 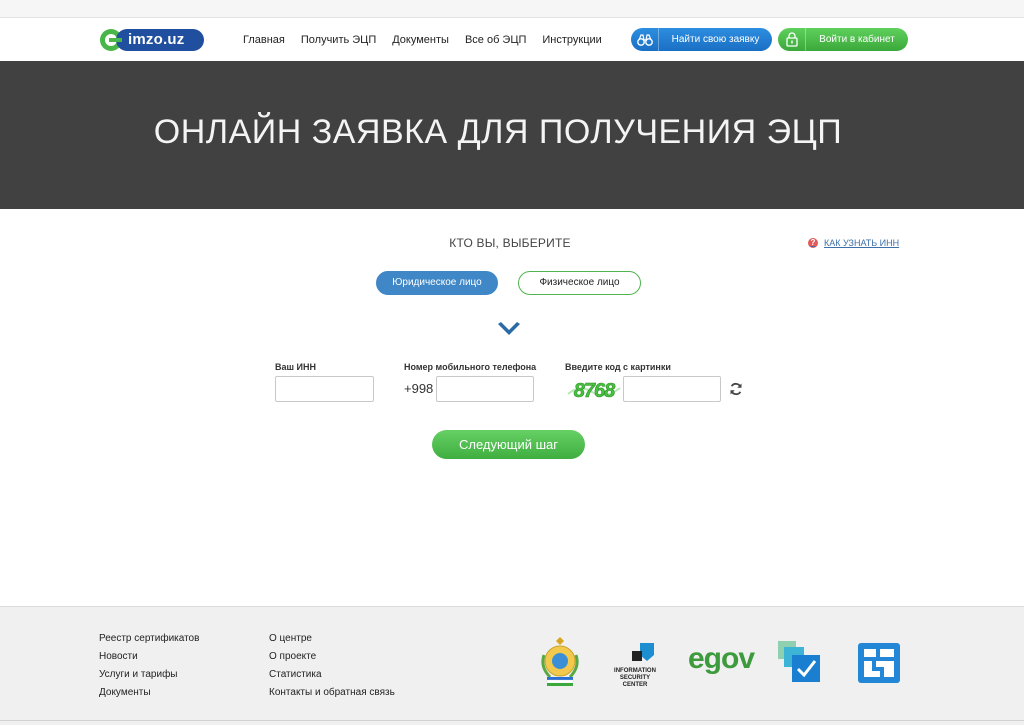 I want to click on login-button: Войти в кабинет, so click(x=843, y=39).